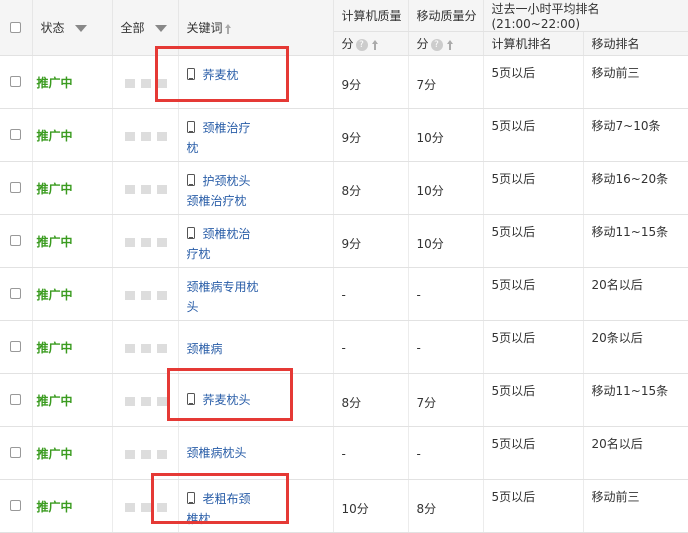 This screenshot has width=688, height=533. I want to click on keyword-link: 颈椎治疗, so click(227, 128).